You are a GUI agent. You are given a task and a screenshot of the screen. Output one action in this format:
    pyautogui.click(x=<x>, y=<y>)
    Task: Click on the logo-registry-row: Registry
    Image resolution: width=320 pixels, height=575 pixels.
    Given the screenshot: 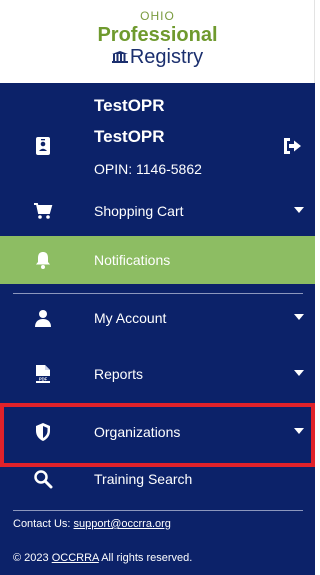 What is the action you would take?
    pyautogui.click(x=157, y=58)
    